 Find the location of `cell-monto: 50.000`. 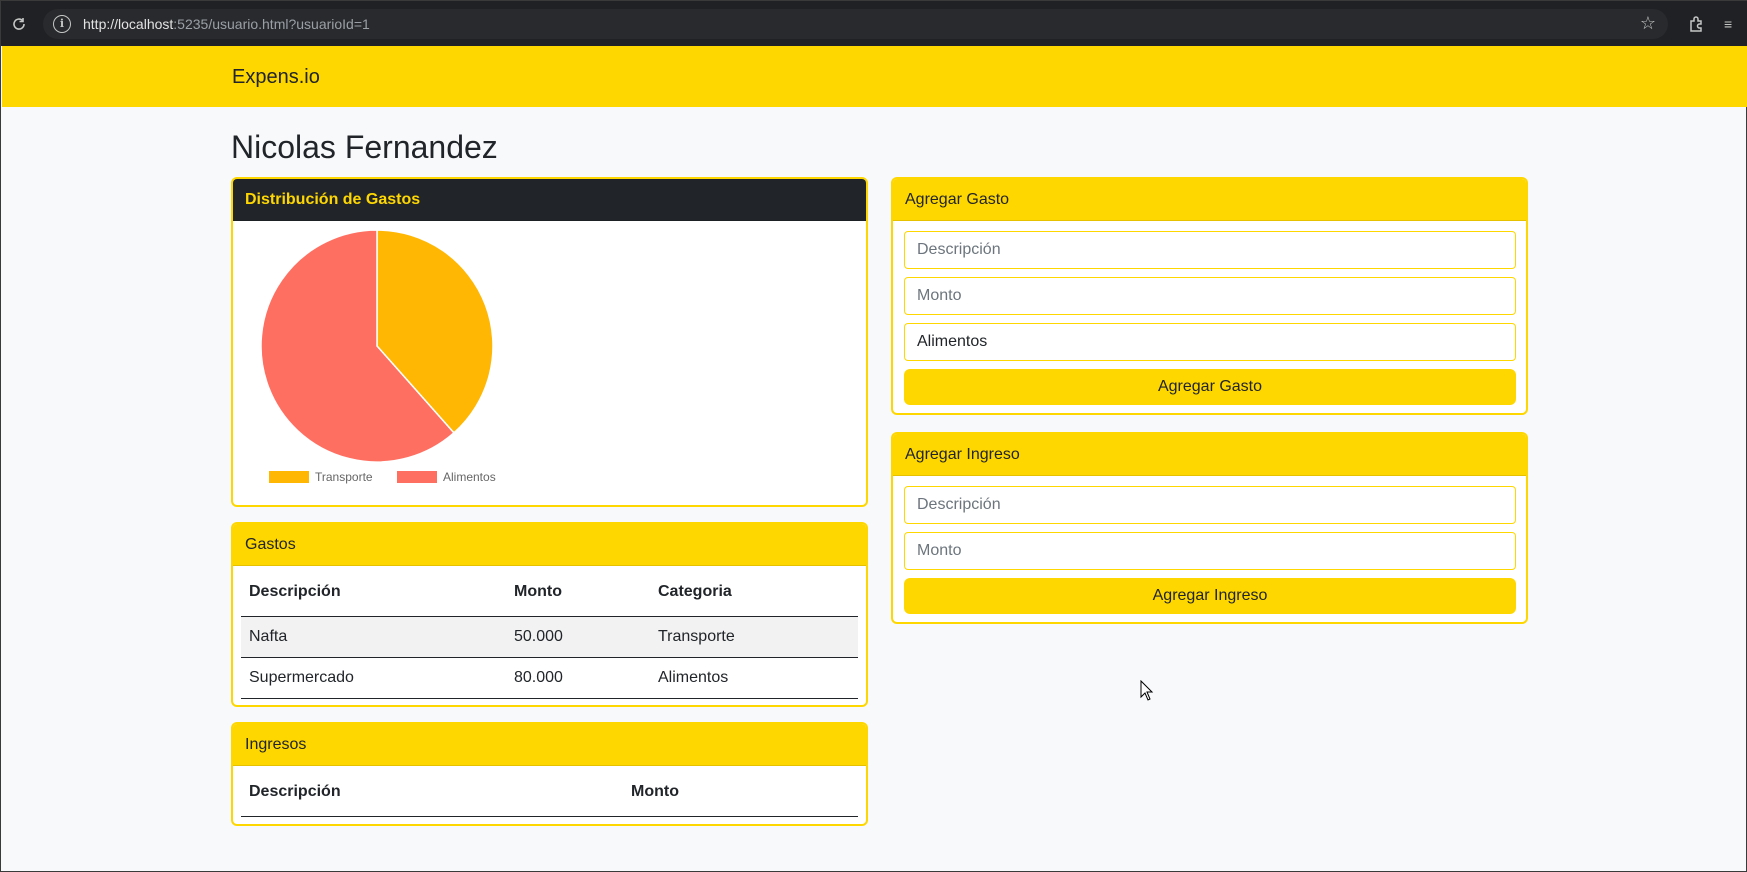

cell-monto: 50.000 is located at coordinates (578, 637).